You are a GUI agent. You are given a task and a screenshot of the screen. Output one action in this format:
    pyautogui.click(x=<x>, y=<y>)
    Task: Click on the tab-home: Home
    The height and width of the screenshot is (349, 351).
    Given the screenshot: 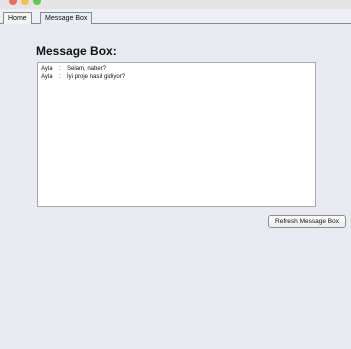 What is the action you would take?
    pyautogui.click(x=17, y=18)
    